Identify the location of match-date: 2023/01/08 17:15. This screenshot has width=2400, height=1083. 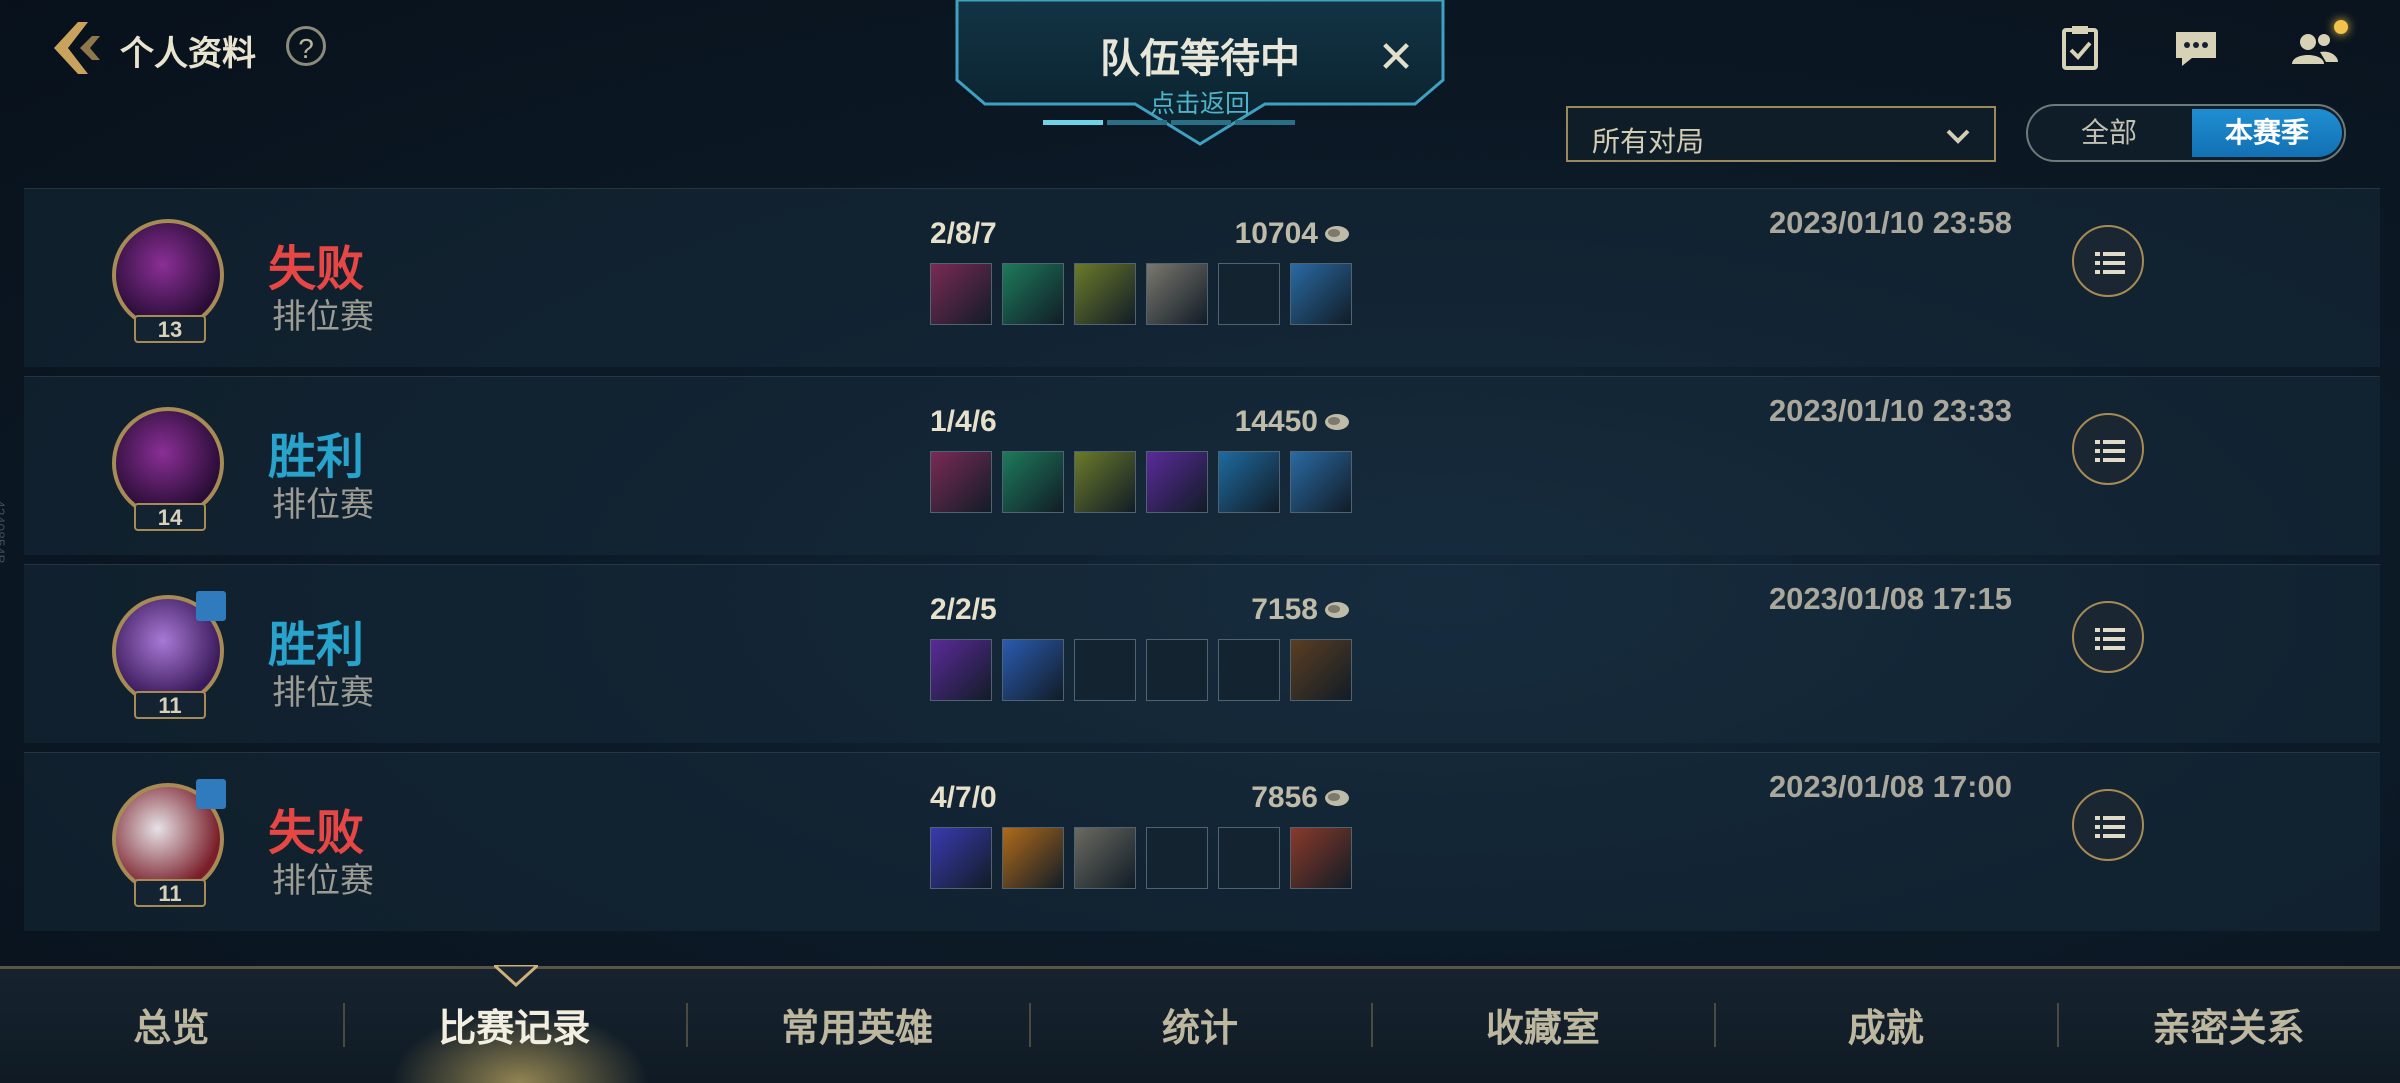
(1890, 598).